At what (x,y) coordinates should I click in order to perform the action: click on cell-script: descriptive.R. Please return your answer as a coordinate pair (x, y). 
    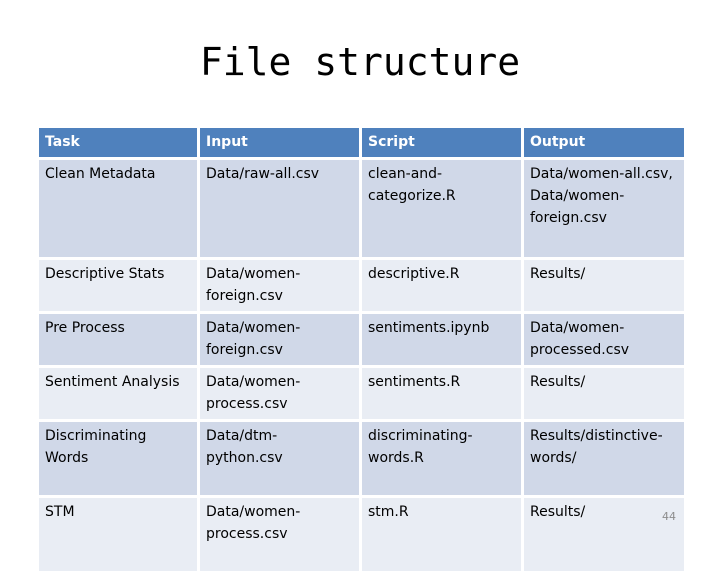
    Looking at the image, I should click on (441, 285).